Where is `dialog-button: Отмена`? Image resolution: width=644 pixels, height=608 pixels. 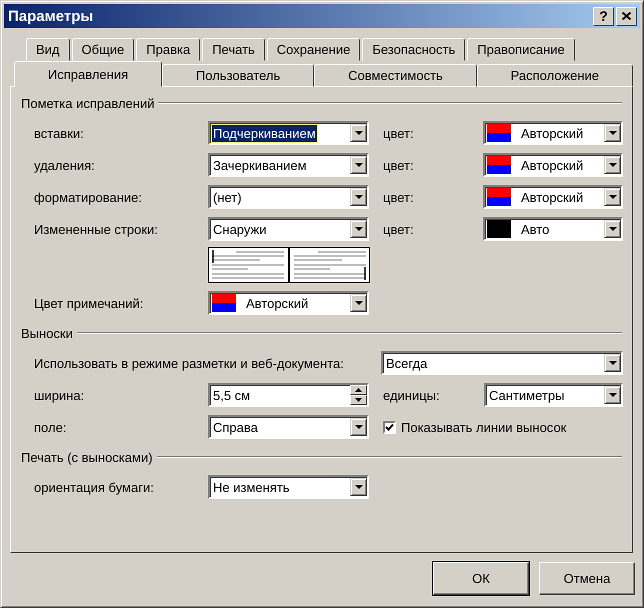
dialog-button: Отмена is located at coordinates (587, 578).